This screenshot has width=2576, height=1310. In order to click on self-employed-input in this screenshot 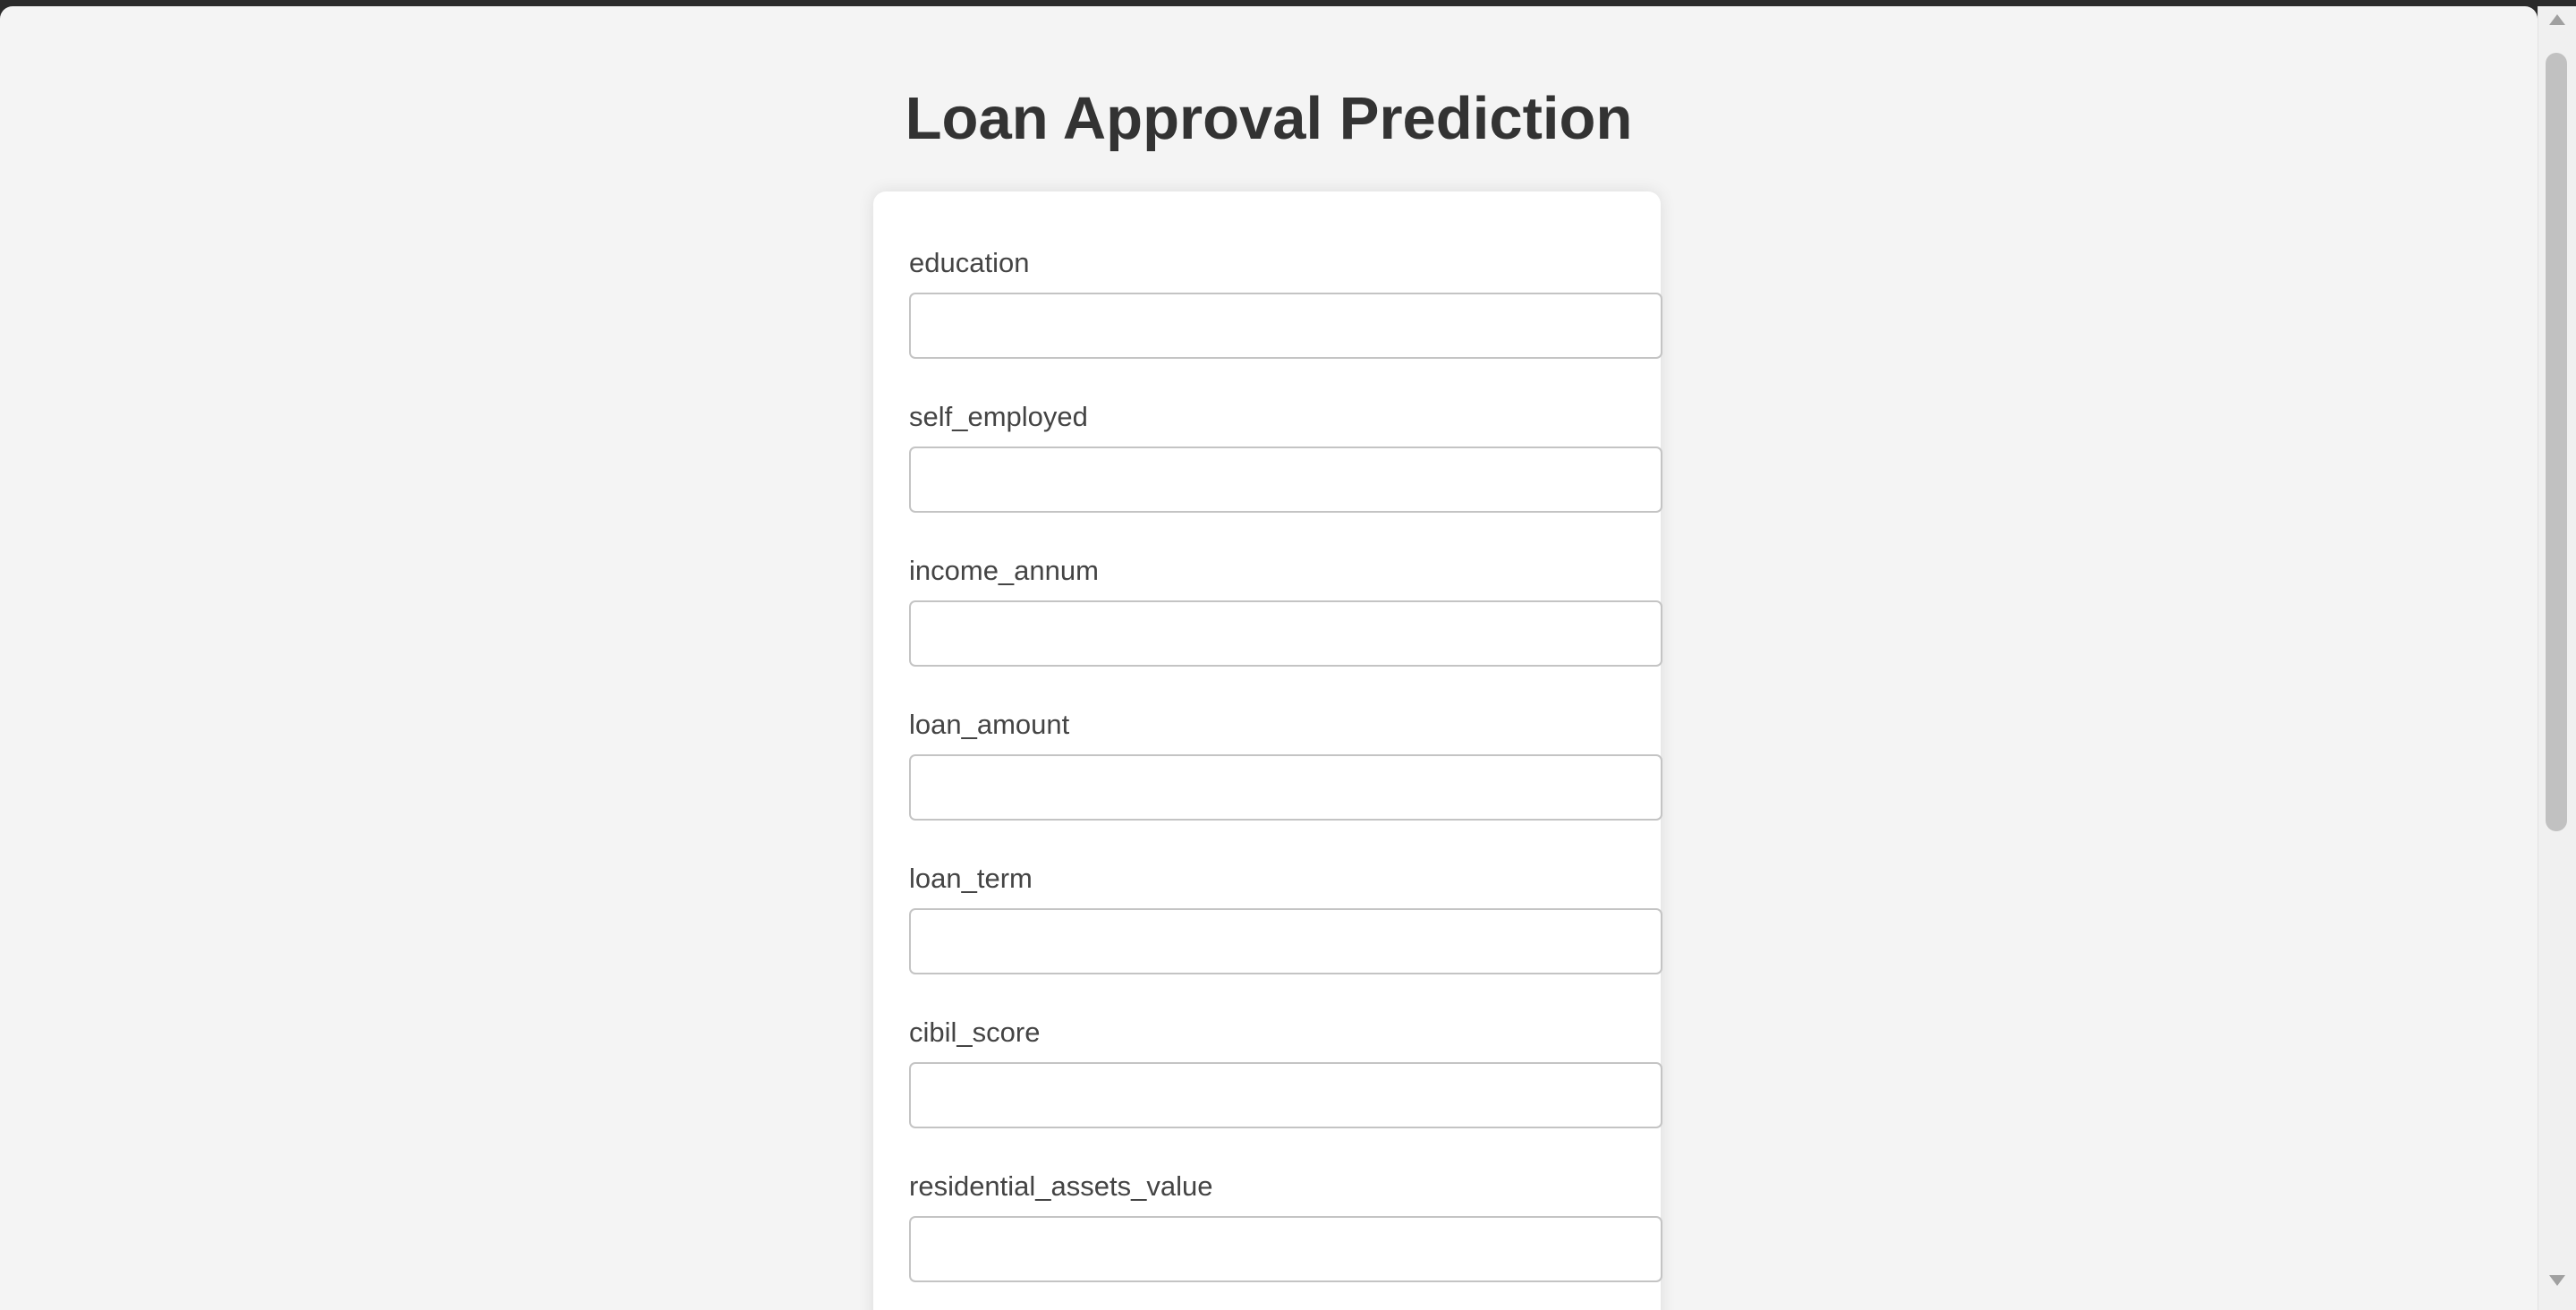, I will do `click(1285, 480)`.